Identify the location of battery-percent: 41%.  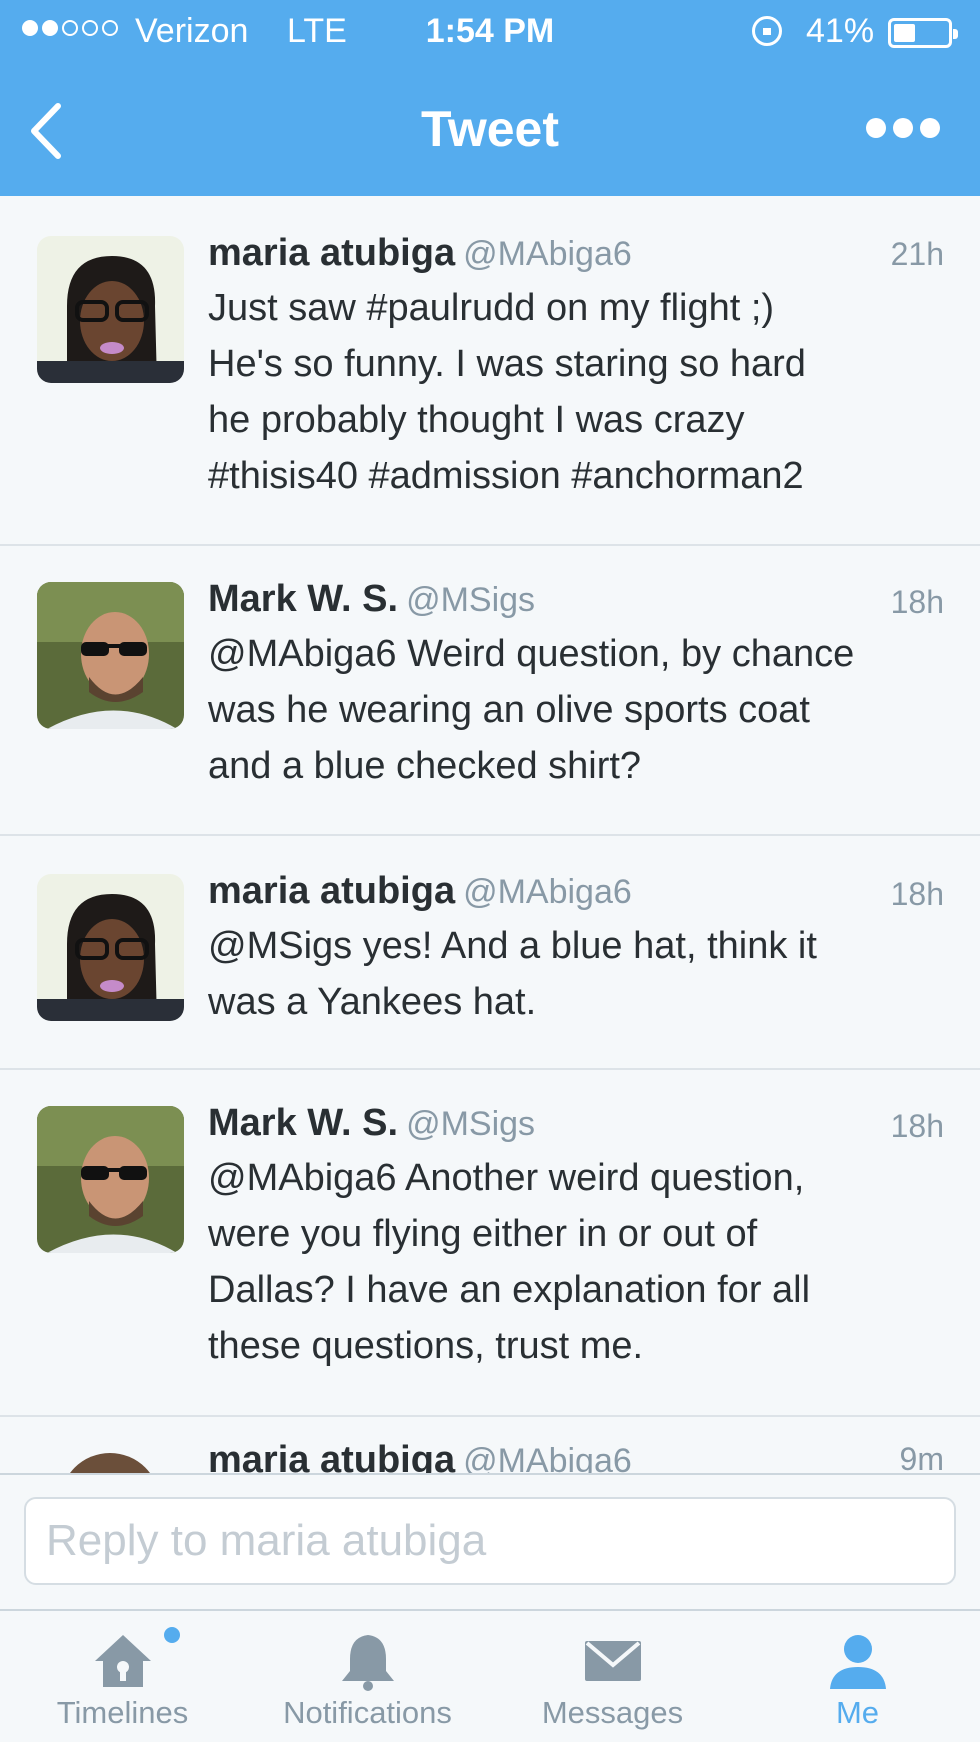
(840, 31).